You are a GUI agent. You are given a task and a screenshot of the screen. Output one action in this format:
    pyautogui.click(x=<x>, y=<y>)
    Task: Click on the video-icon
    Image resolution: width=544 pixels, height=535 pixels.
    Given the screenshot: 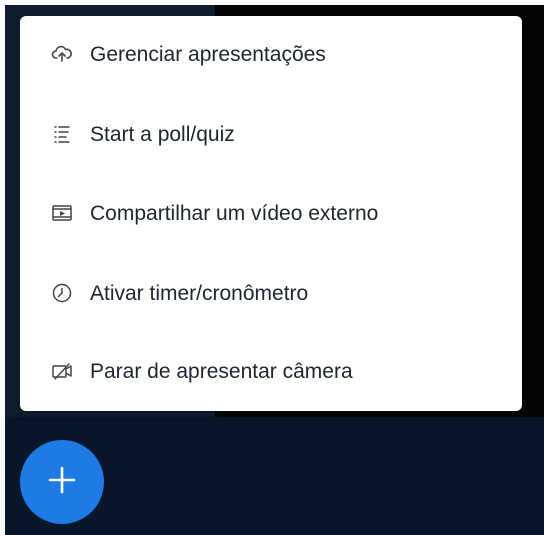 What is the action you would take?
    pyautogui.click(x=62, y=213)
    